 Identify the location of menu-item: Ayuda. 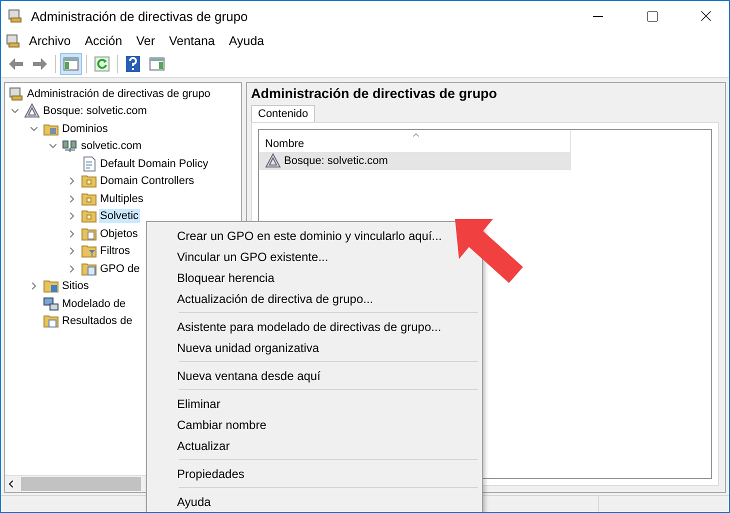
(246, 41).